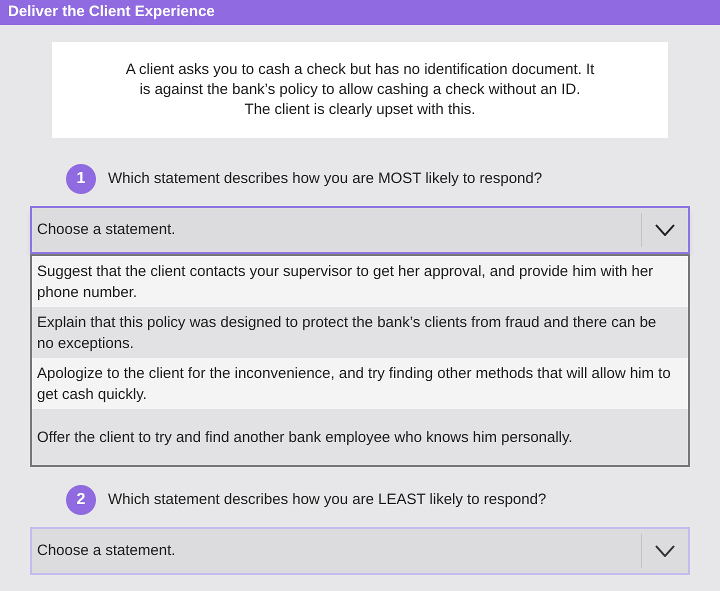  Describe the element at coordinates (81, 179) in the screenshot. I see `question-number-badge: 1` at that location.